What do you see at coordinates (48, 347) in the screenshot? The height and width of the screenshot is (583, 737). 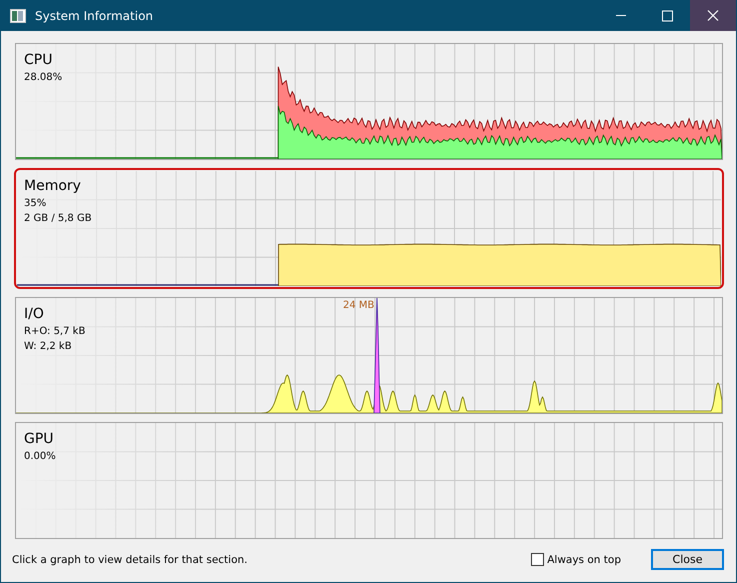 I see `panel-reading: W: 2,2 kB` at bounding box center [48, 347].